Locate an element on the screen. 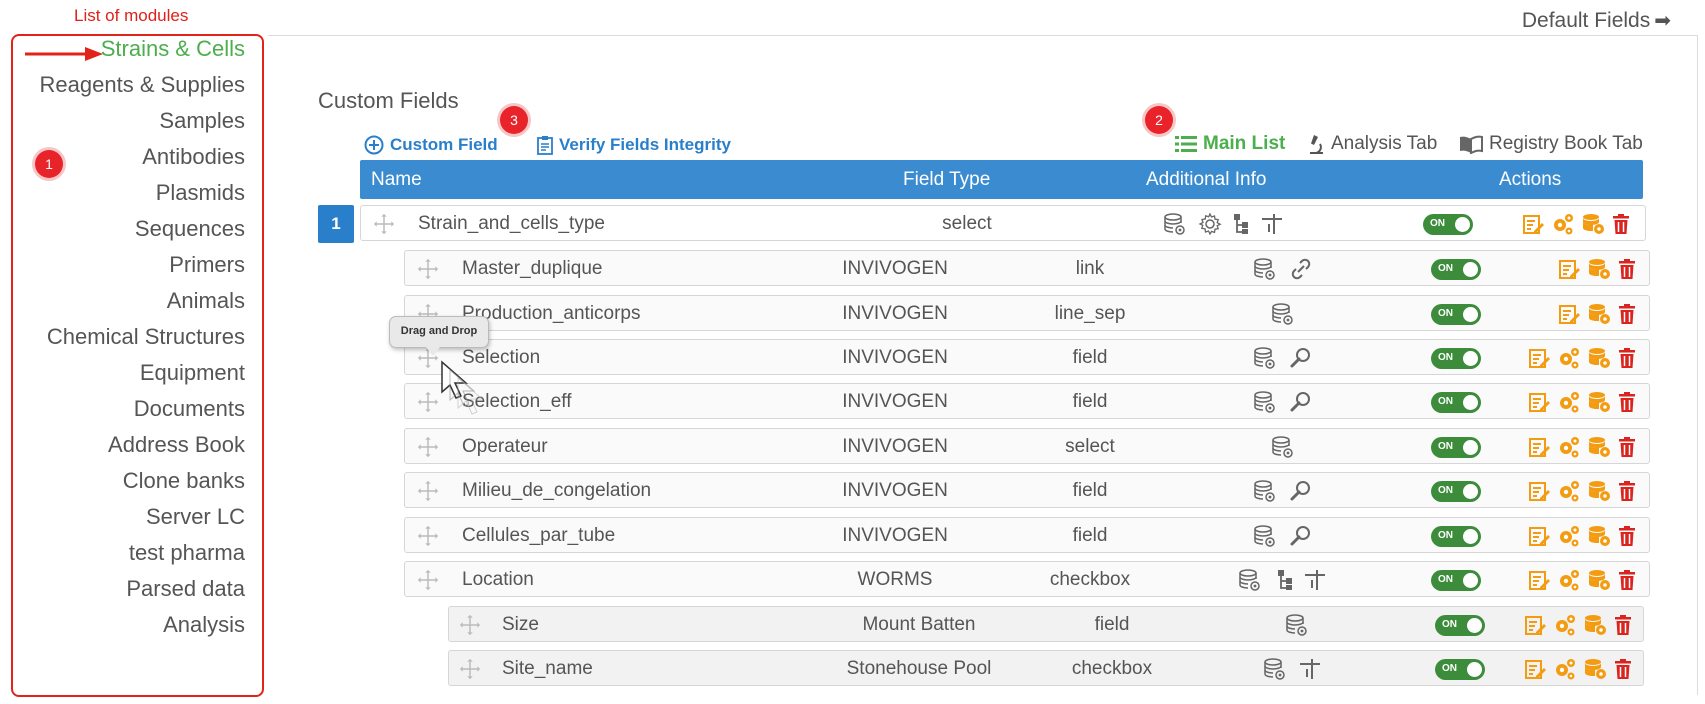 This screenshot has width=1705, height=704. module-item-chemical-structures: Chemical Structures is located at coordinates (146, 337).